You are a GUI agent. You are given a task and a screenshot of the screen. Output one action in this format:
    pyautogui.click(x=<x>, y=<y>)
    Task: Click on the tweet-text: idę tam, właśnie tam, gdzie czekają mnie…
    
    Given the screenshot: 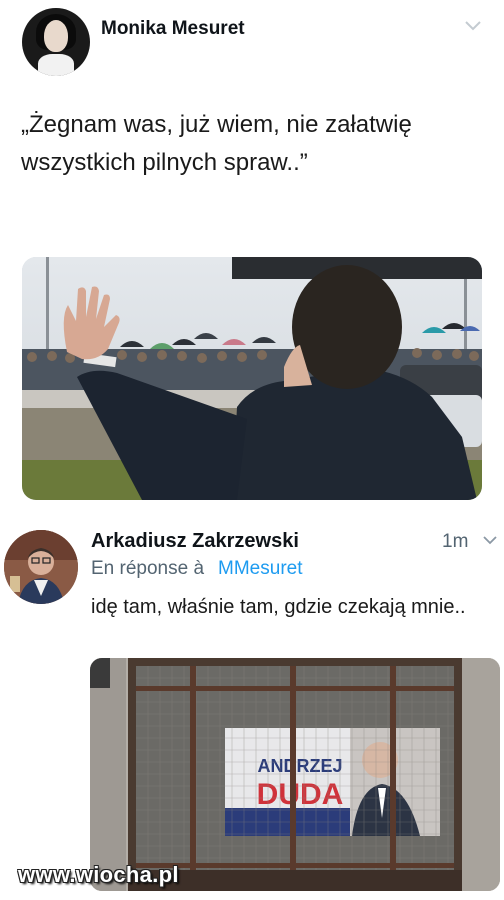 What is the action you would take?
    pyautogui.click(x=278, y=607)
    